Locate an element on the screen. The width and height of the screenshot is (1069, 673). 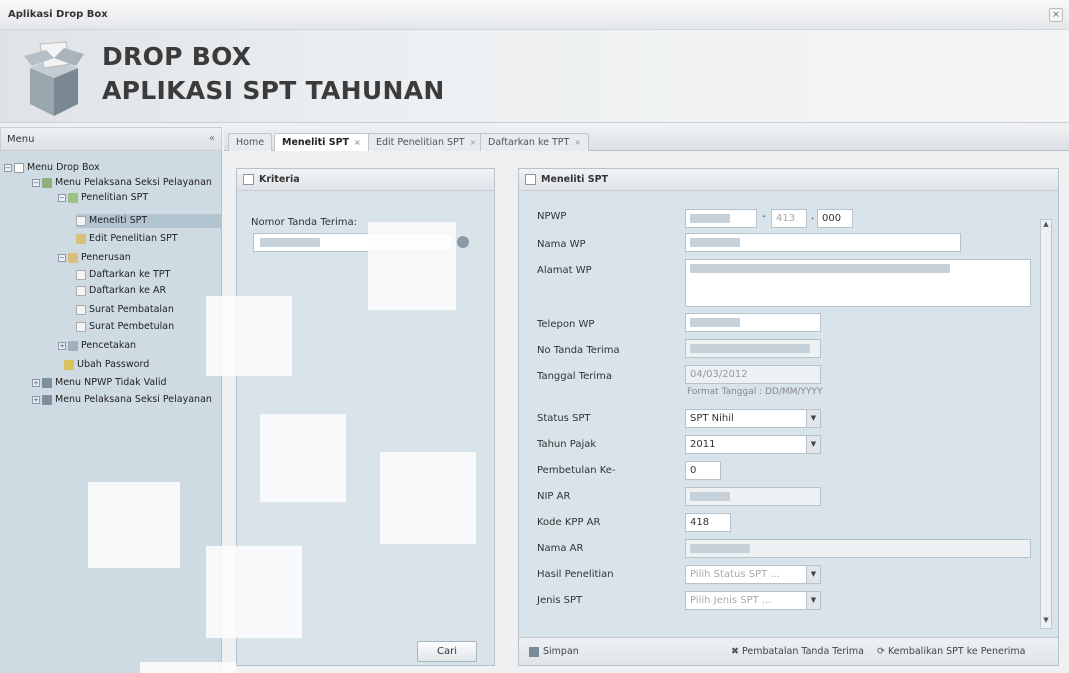
tree-item-penerusan: − Penerusan is located at coordinates (94, 258).